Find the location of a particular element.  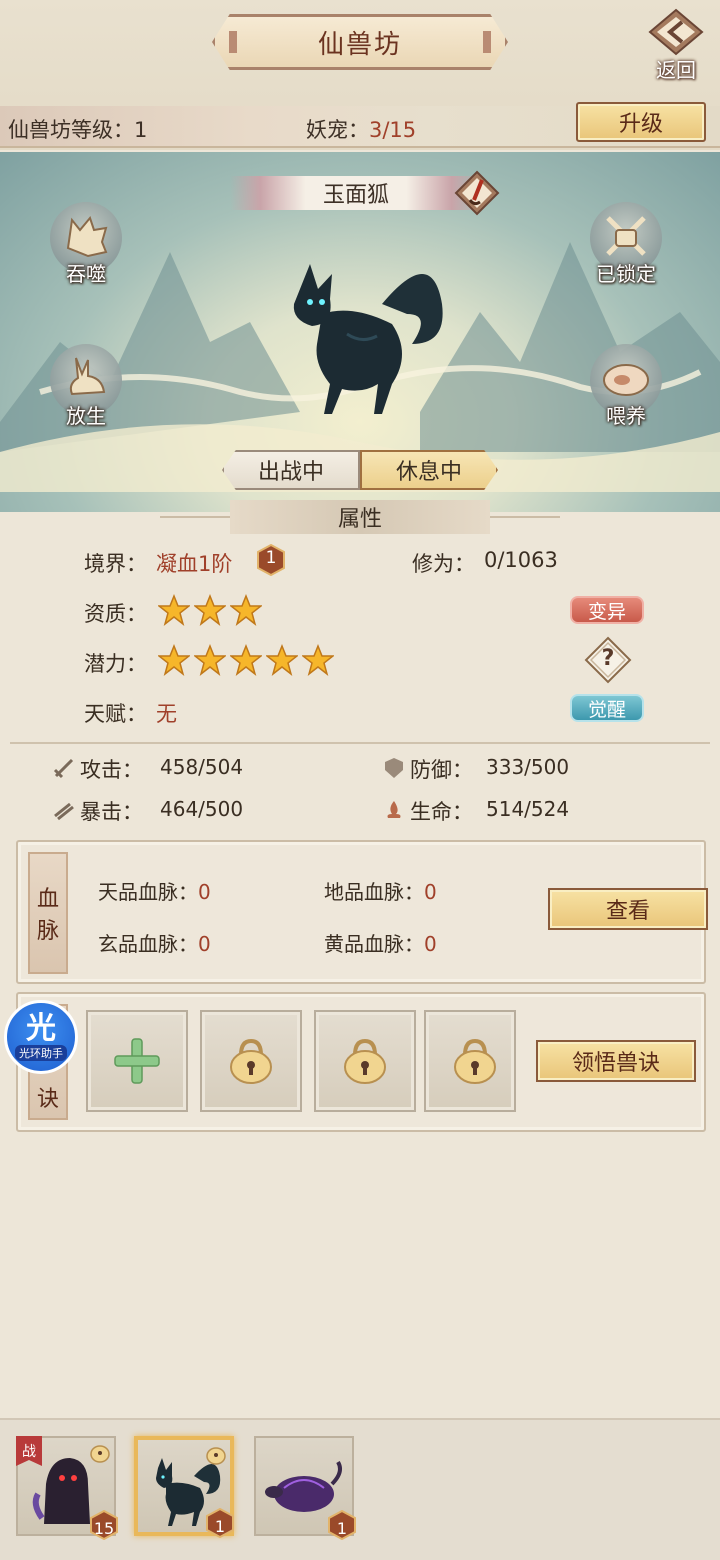

bloodline-tag: 血 脉 is located at coordinates (48, 913).